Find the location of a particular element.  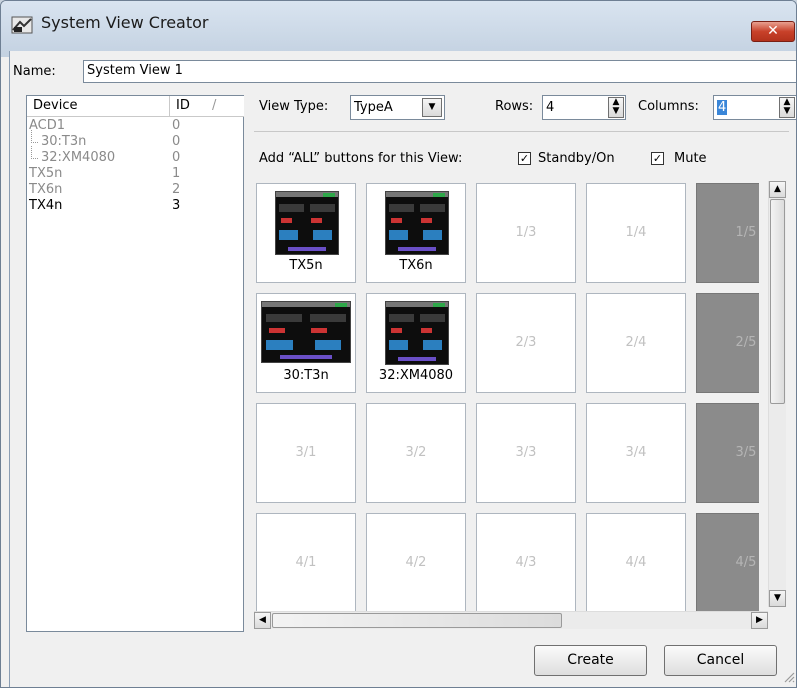

grid-cell-empty: 4/3 is located at coordinates (526, 562).